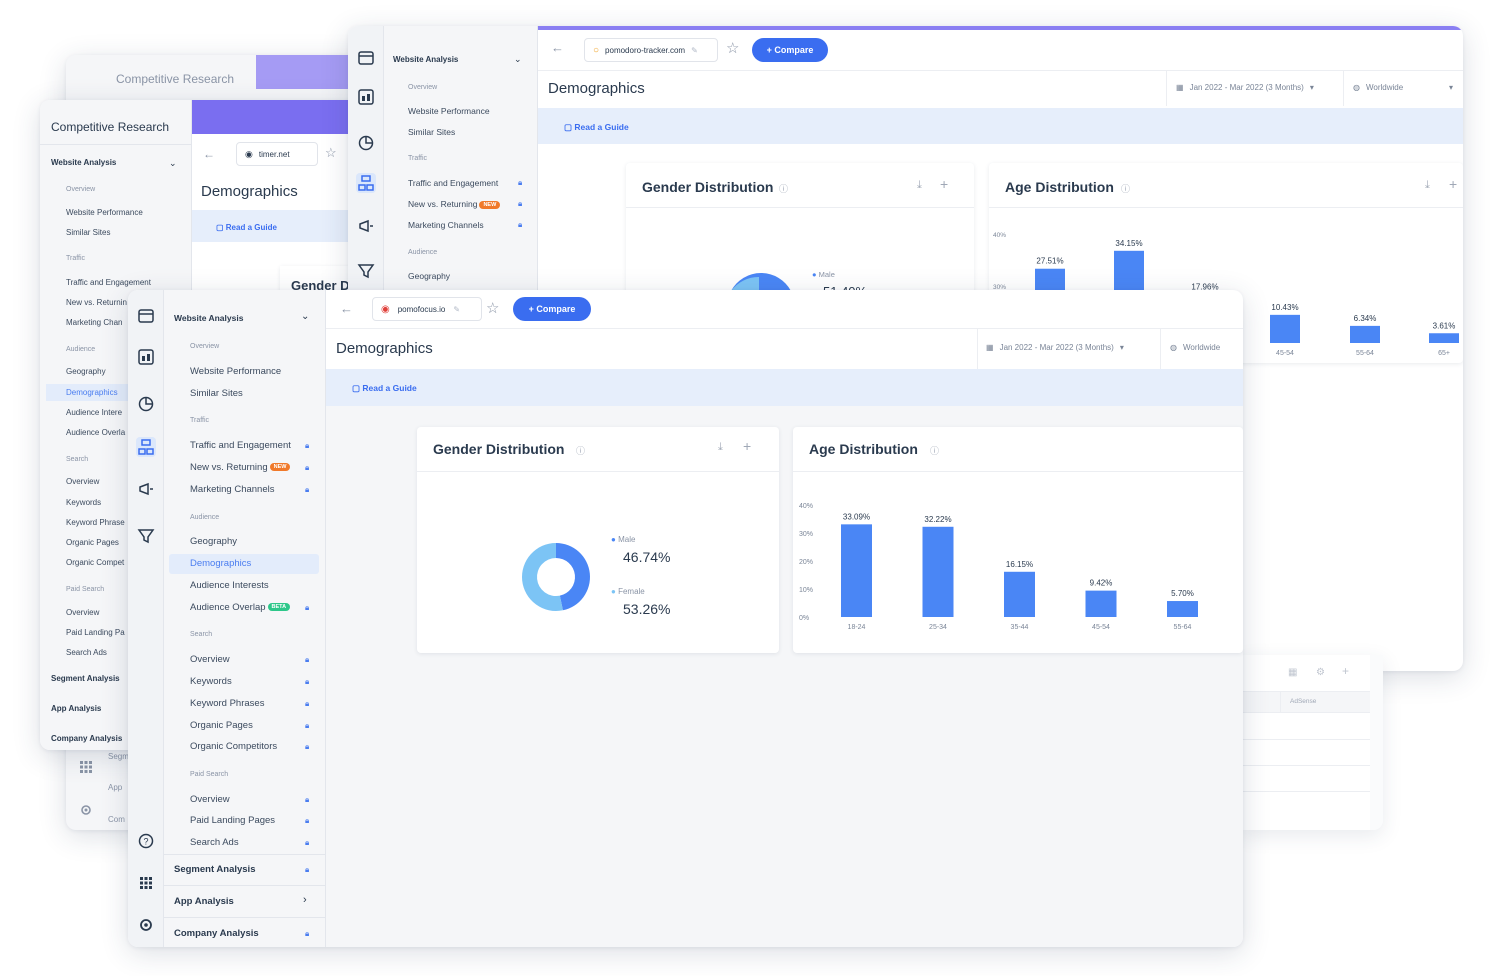 The image size is (1500, 976). I want to click on w4-domain-box: ◉ pomofocus.io ✎, so click(427, 309).